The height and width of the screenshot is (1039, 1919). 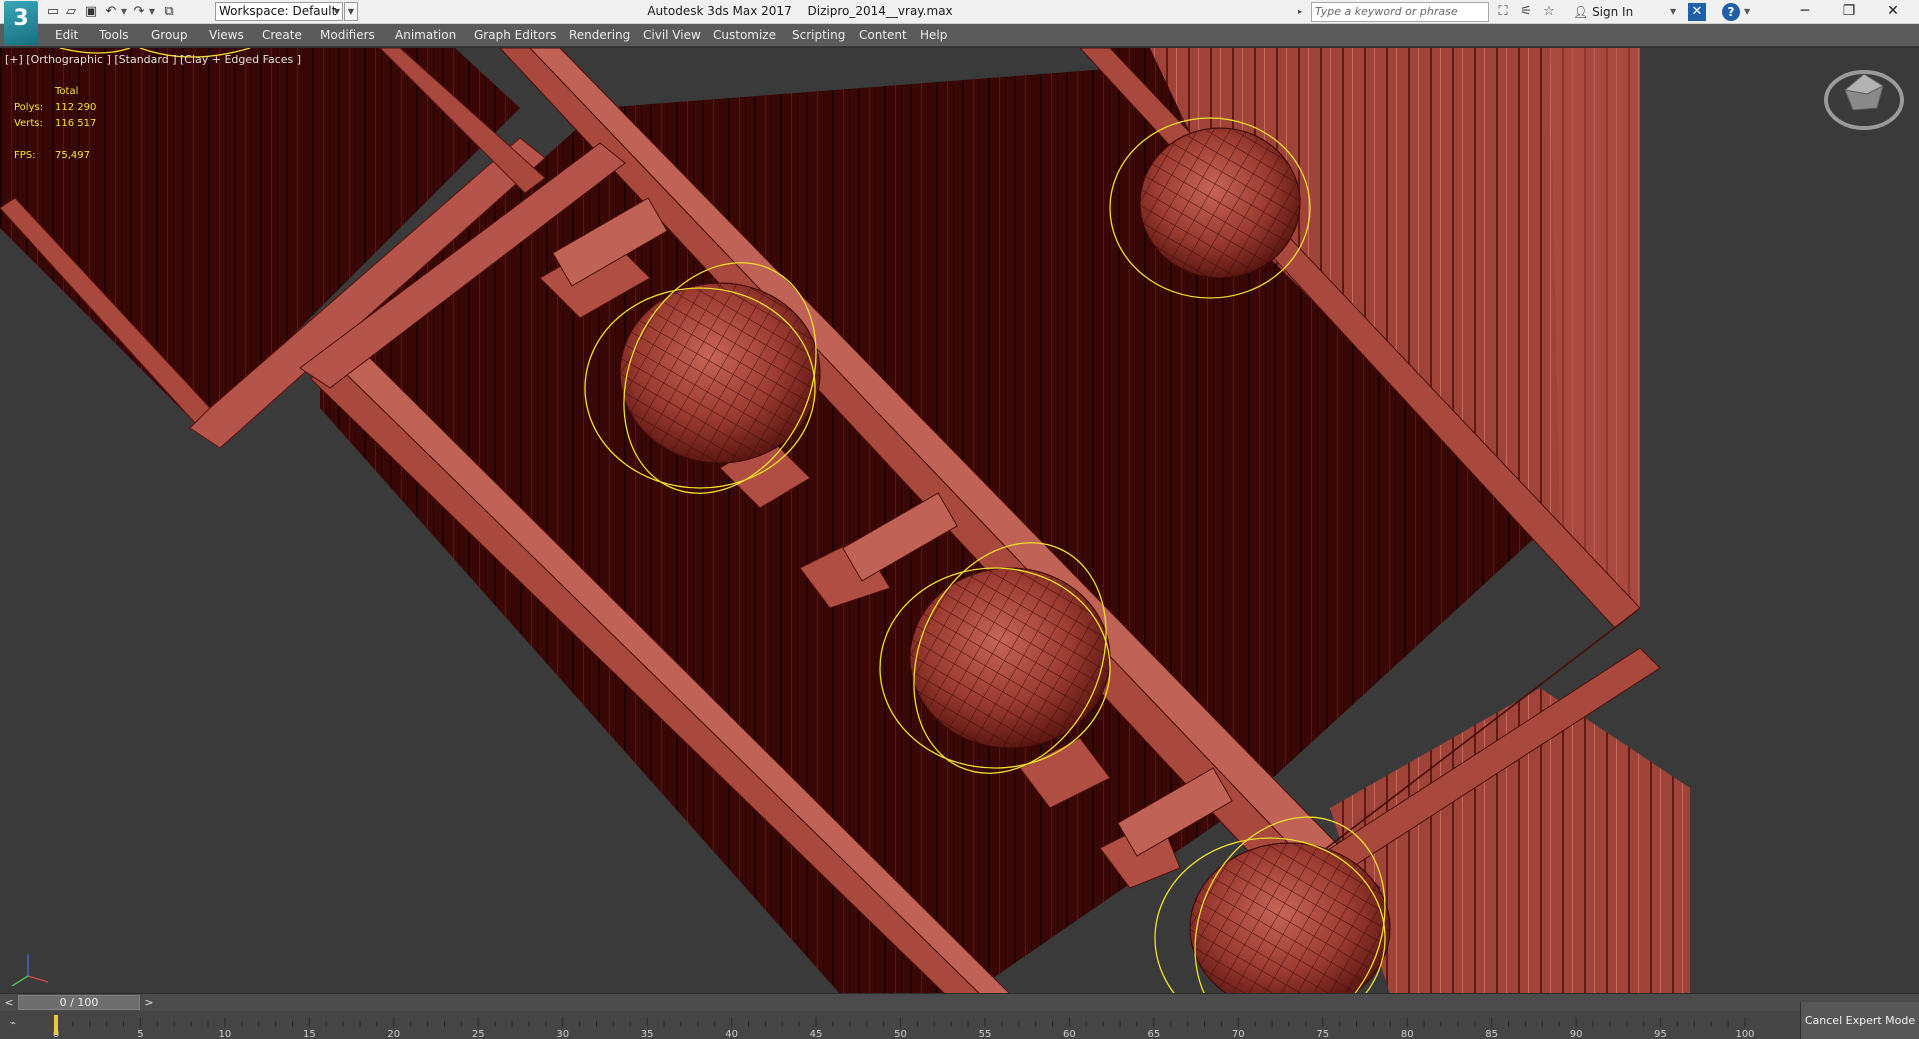 I want to click on time-next-icon: >, so click(x=149, y=1002).